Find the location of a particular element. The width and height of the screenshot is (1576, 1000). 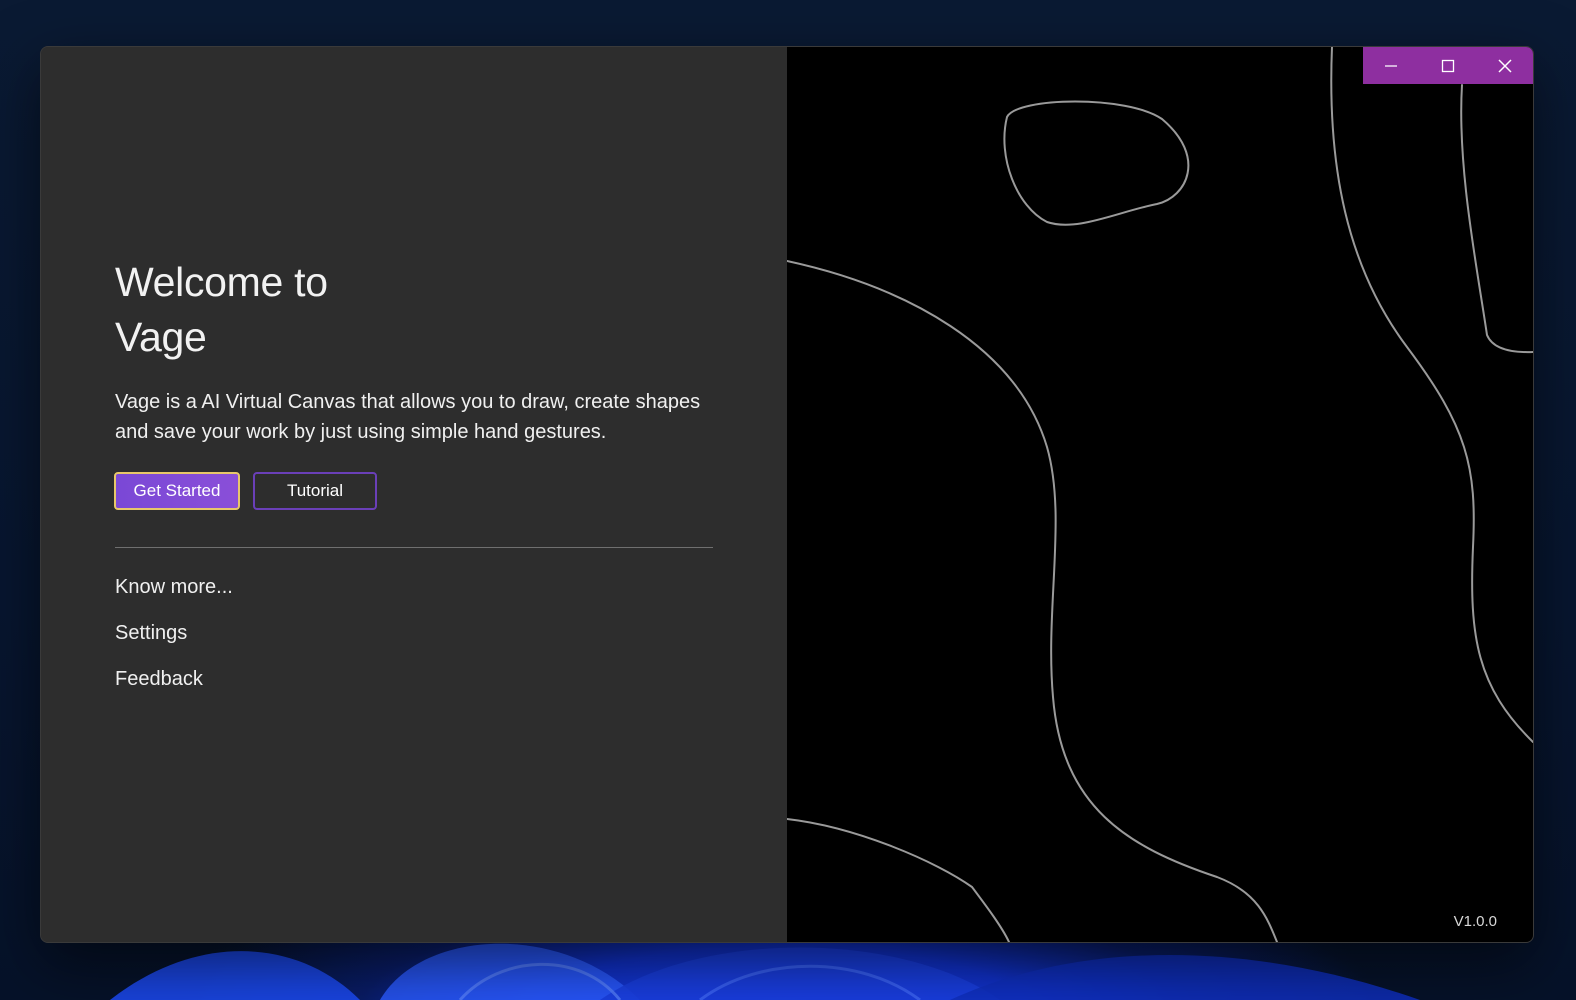

minimize-icon is located at coordinates (1391, 65).